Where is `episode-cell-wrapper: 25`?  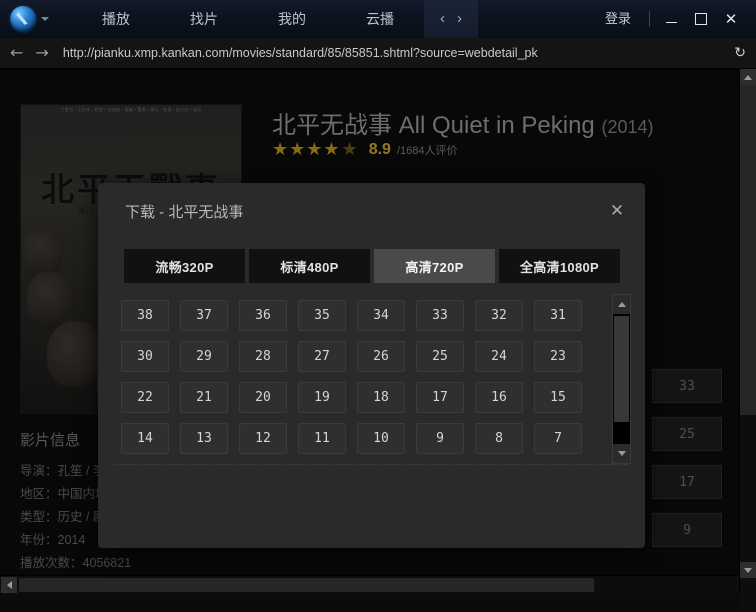 episode-cell-wrapper: 25 is located at coordinates (438, 356).